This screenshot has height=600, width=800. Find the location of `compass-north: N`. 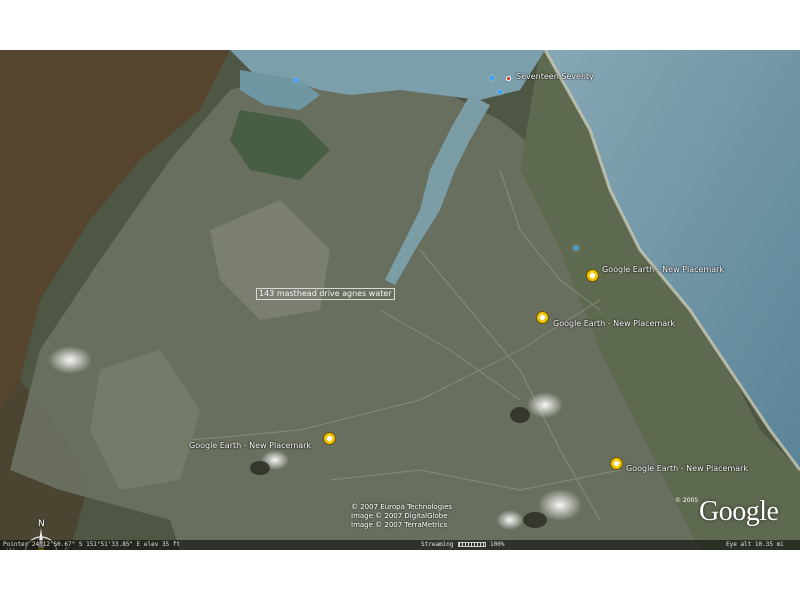

compass-north: N is located at coordinates (41, 524).